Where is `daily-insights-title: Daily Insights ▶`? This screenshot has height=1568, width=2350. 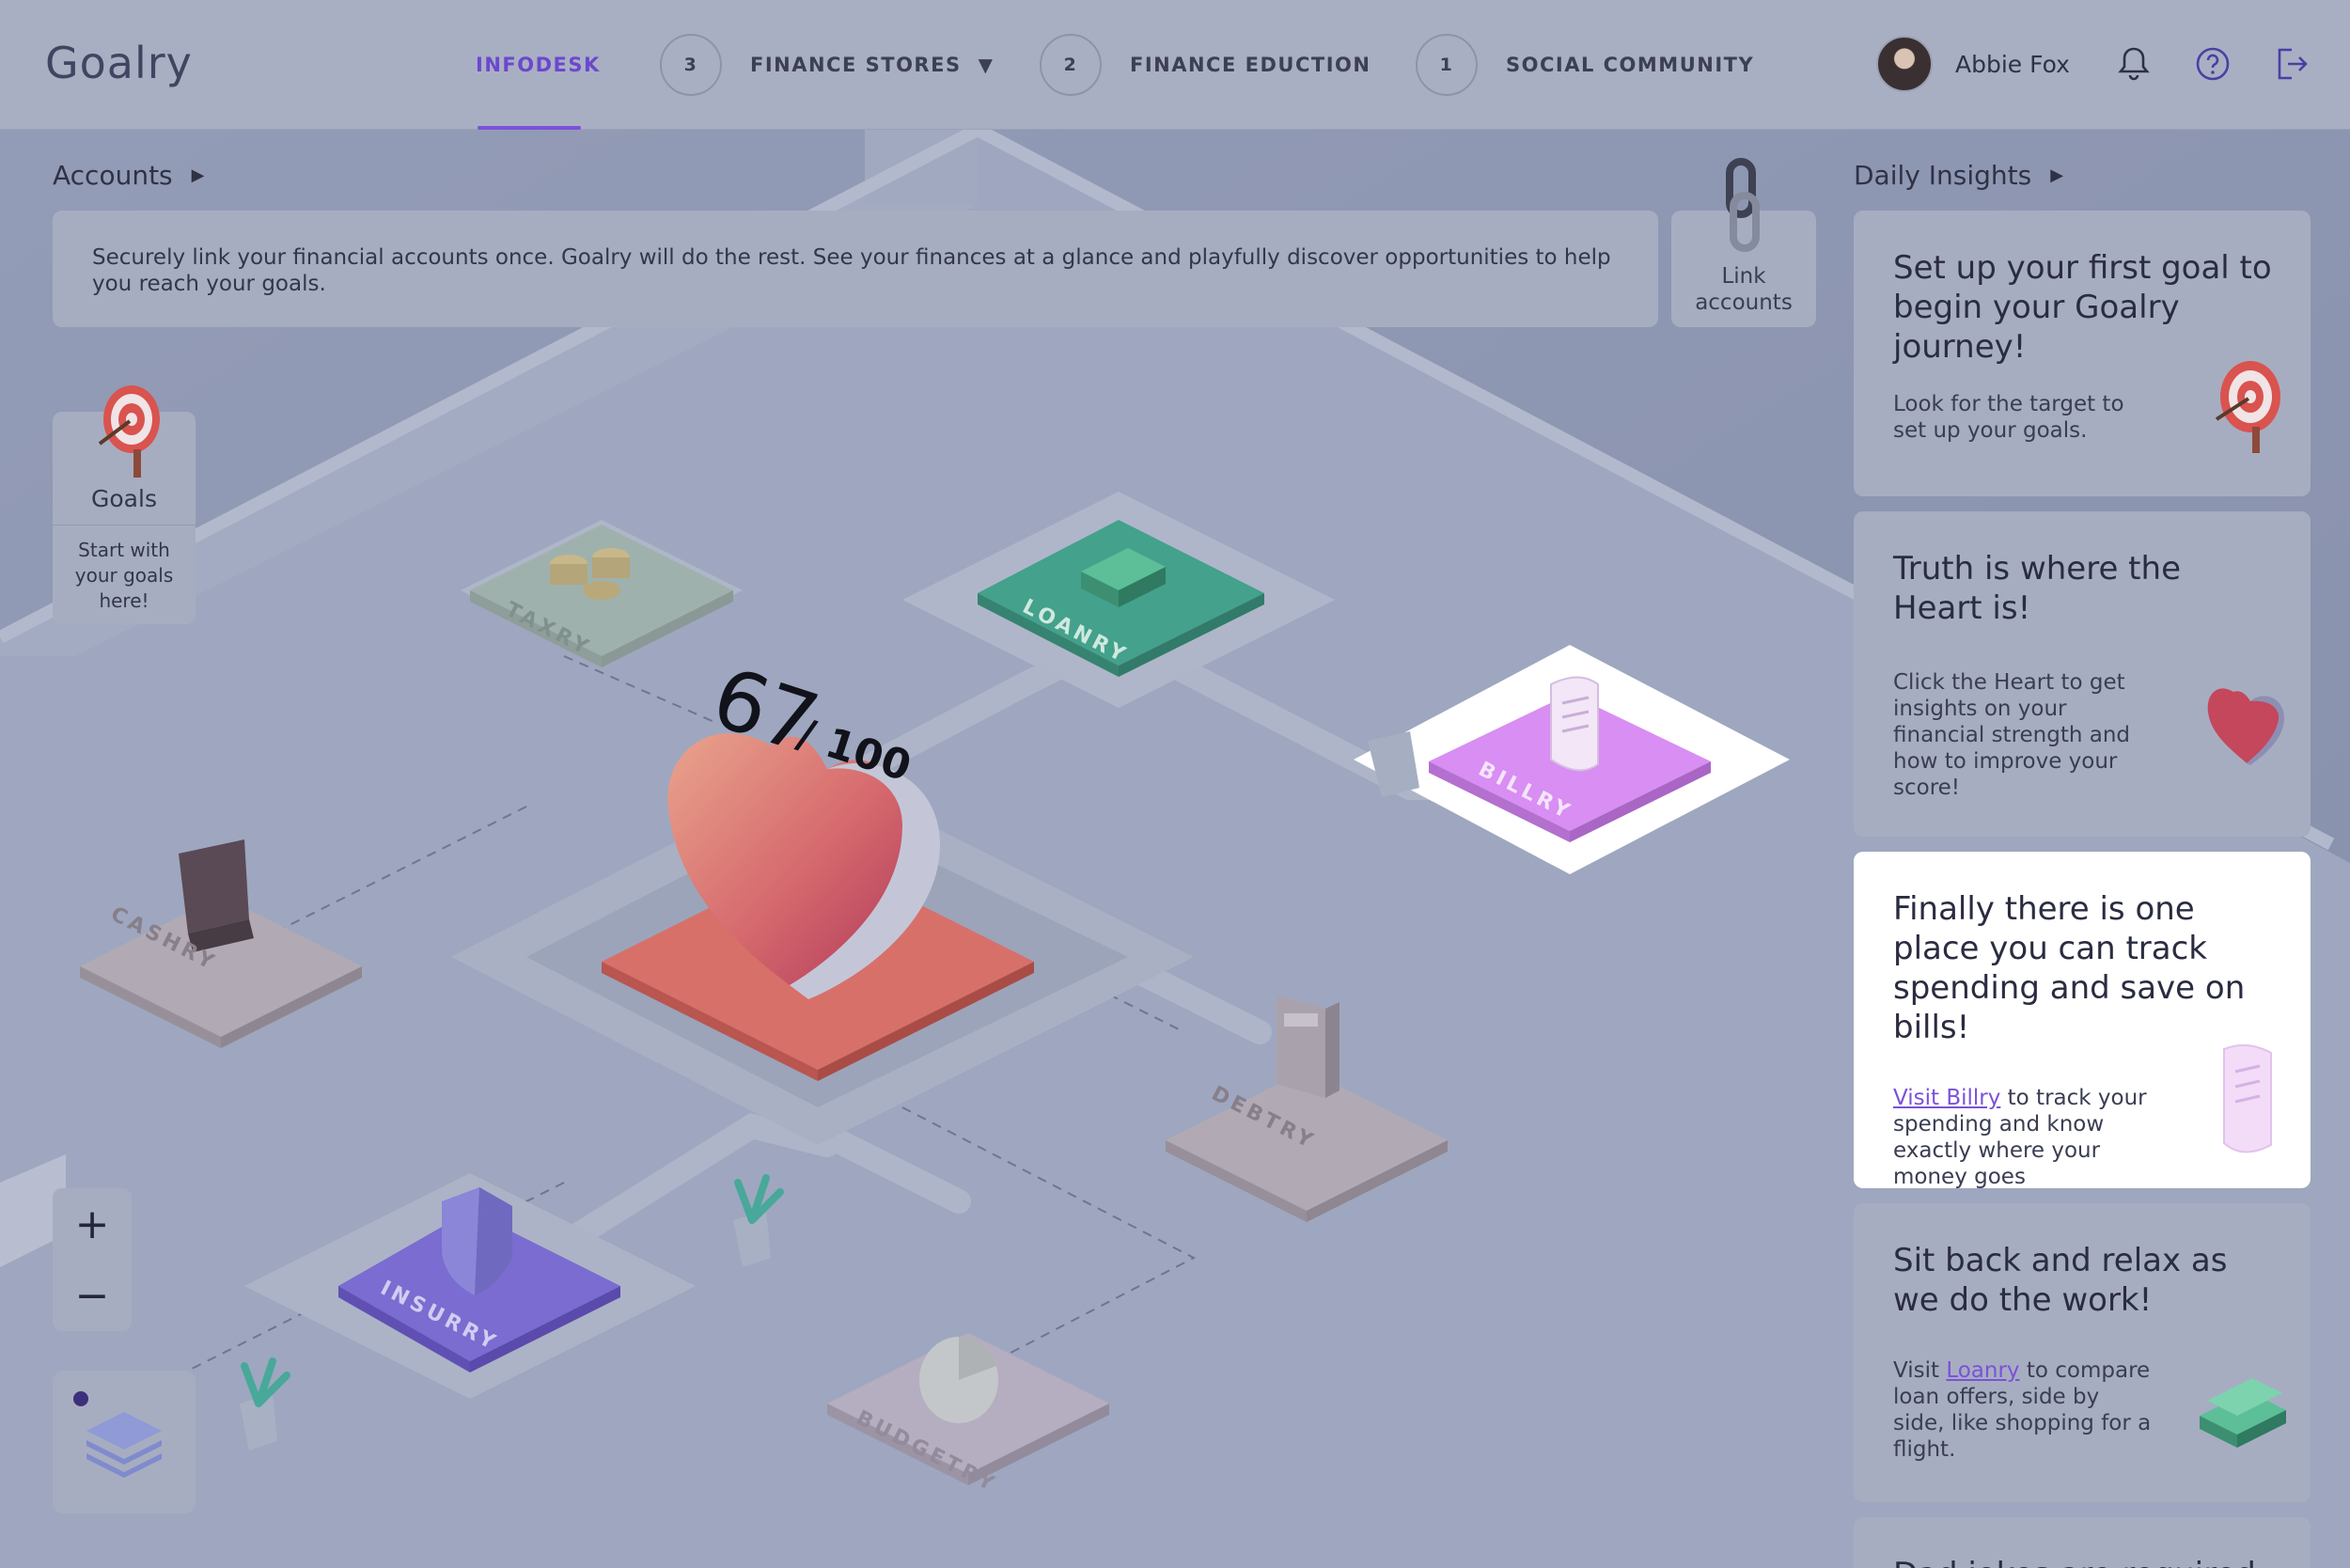
daily-insights-title: Daily Insights ▶ is located at coordinates (1958, 175).